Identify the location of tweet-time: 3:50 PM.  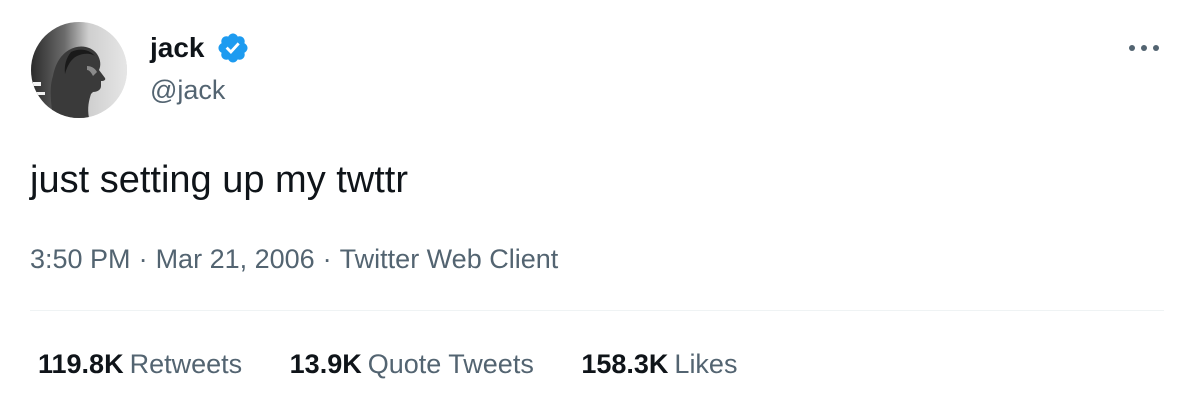
(80, 259).